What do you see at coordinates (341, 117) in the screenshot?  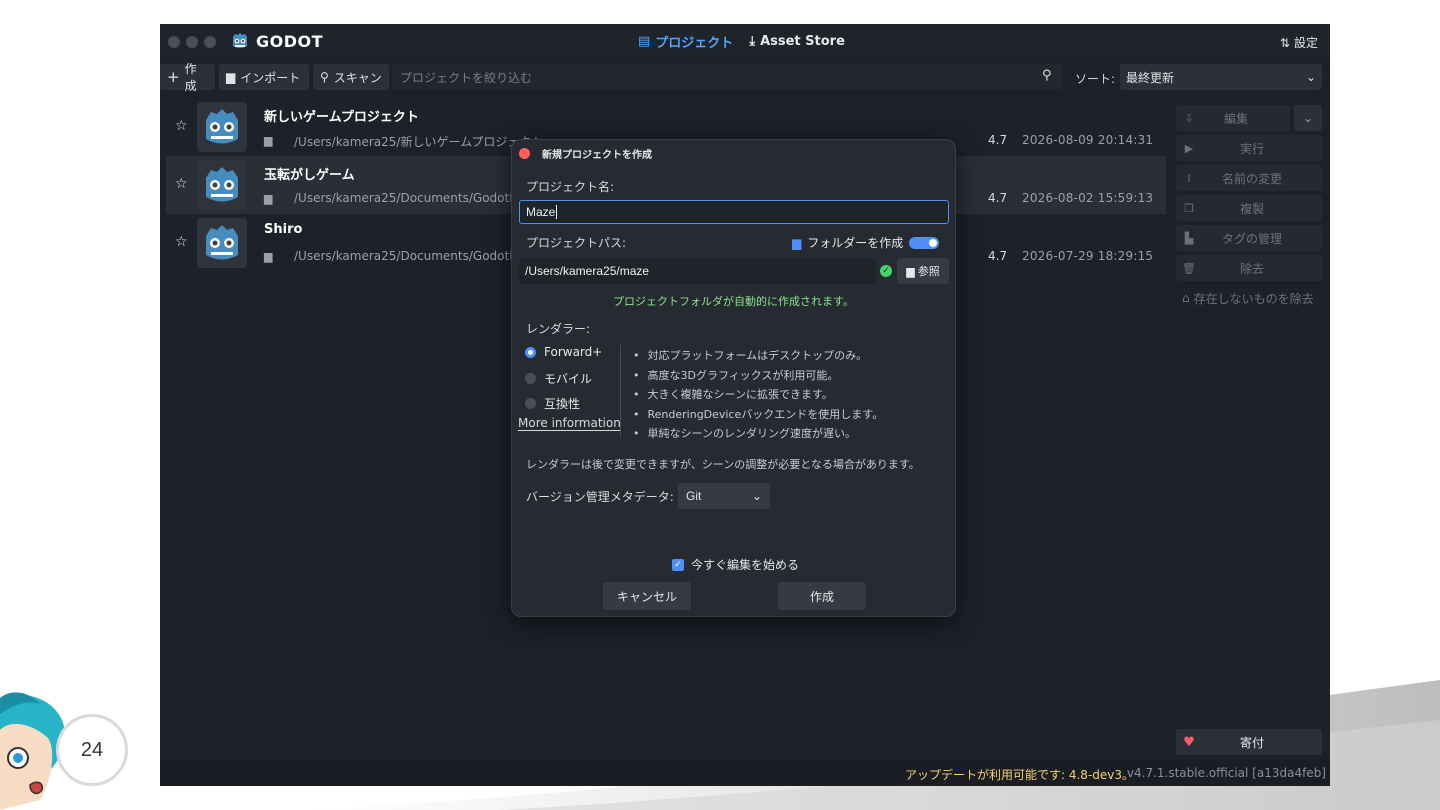 I see `project-name: 新しいゲームプロジェクト` at bounding box center [341, 117].